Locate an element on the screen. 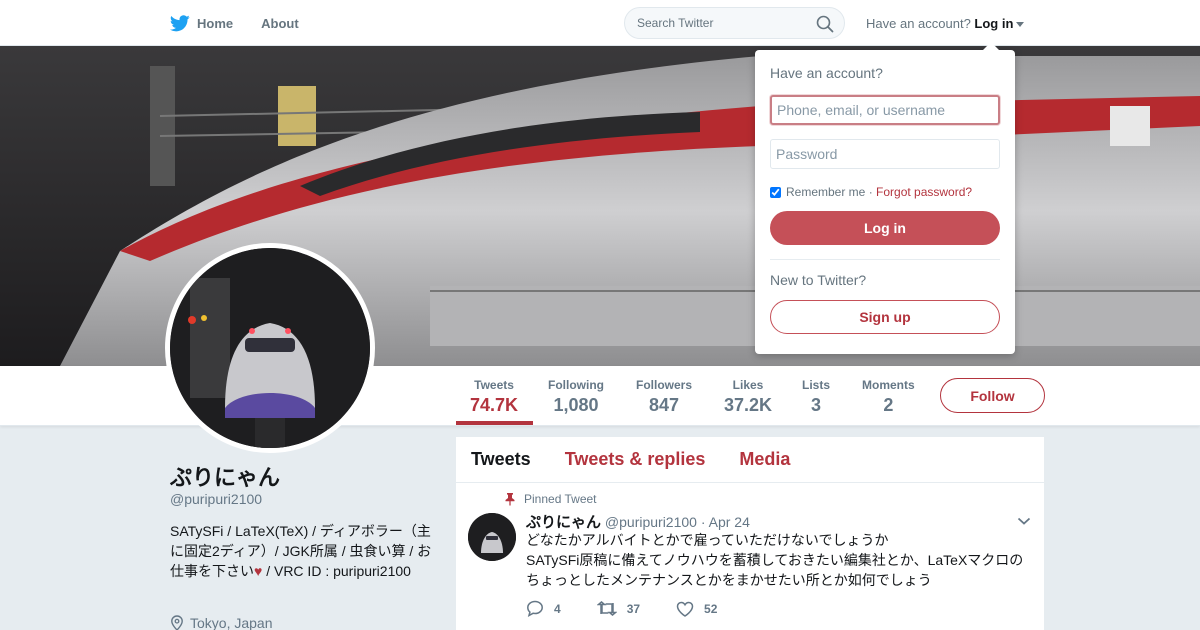 The height and width of the screenshot is (630, 1200). profile-location: Tokyo, Japan is located at coordinates (221, 622).